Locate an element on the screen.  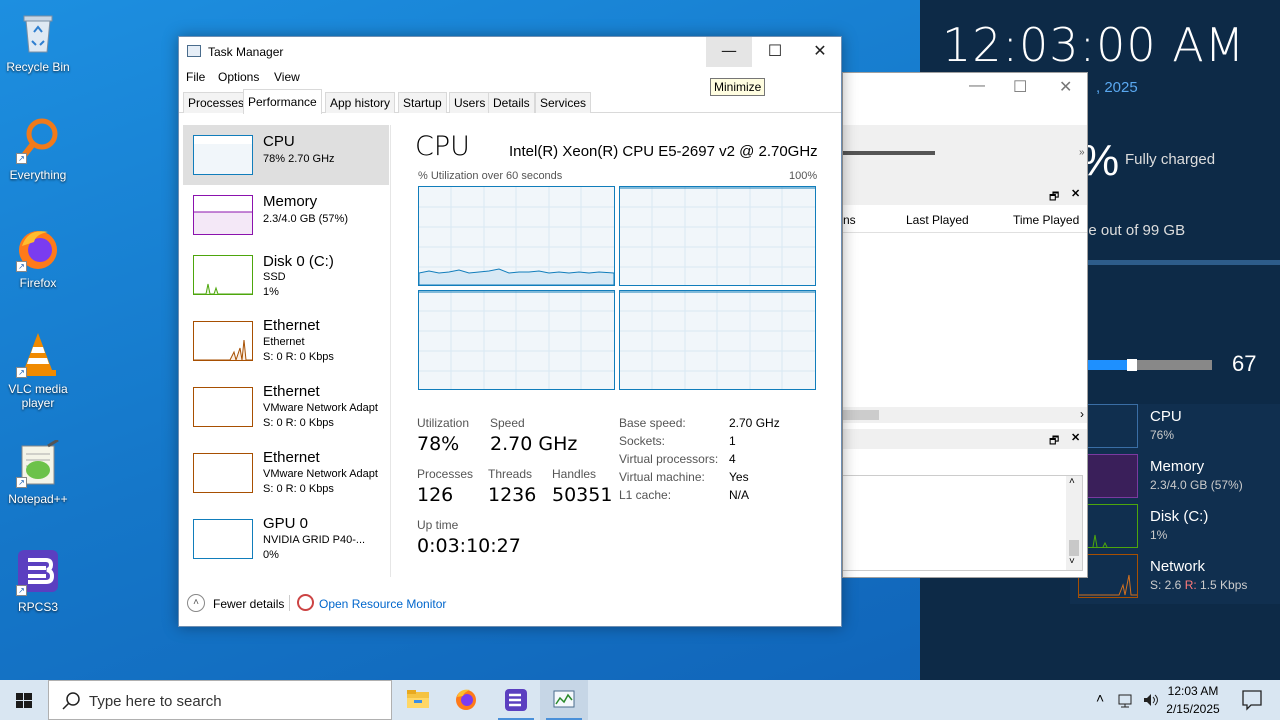
taskbar-task-manager is located at coordinates (564, 700).